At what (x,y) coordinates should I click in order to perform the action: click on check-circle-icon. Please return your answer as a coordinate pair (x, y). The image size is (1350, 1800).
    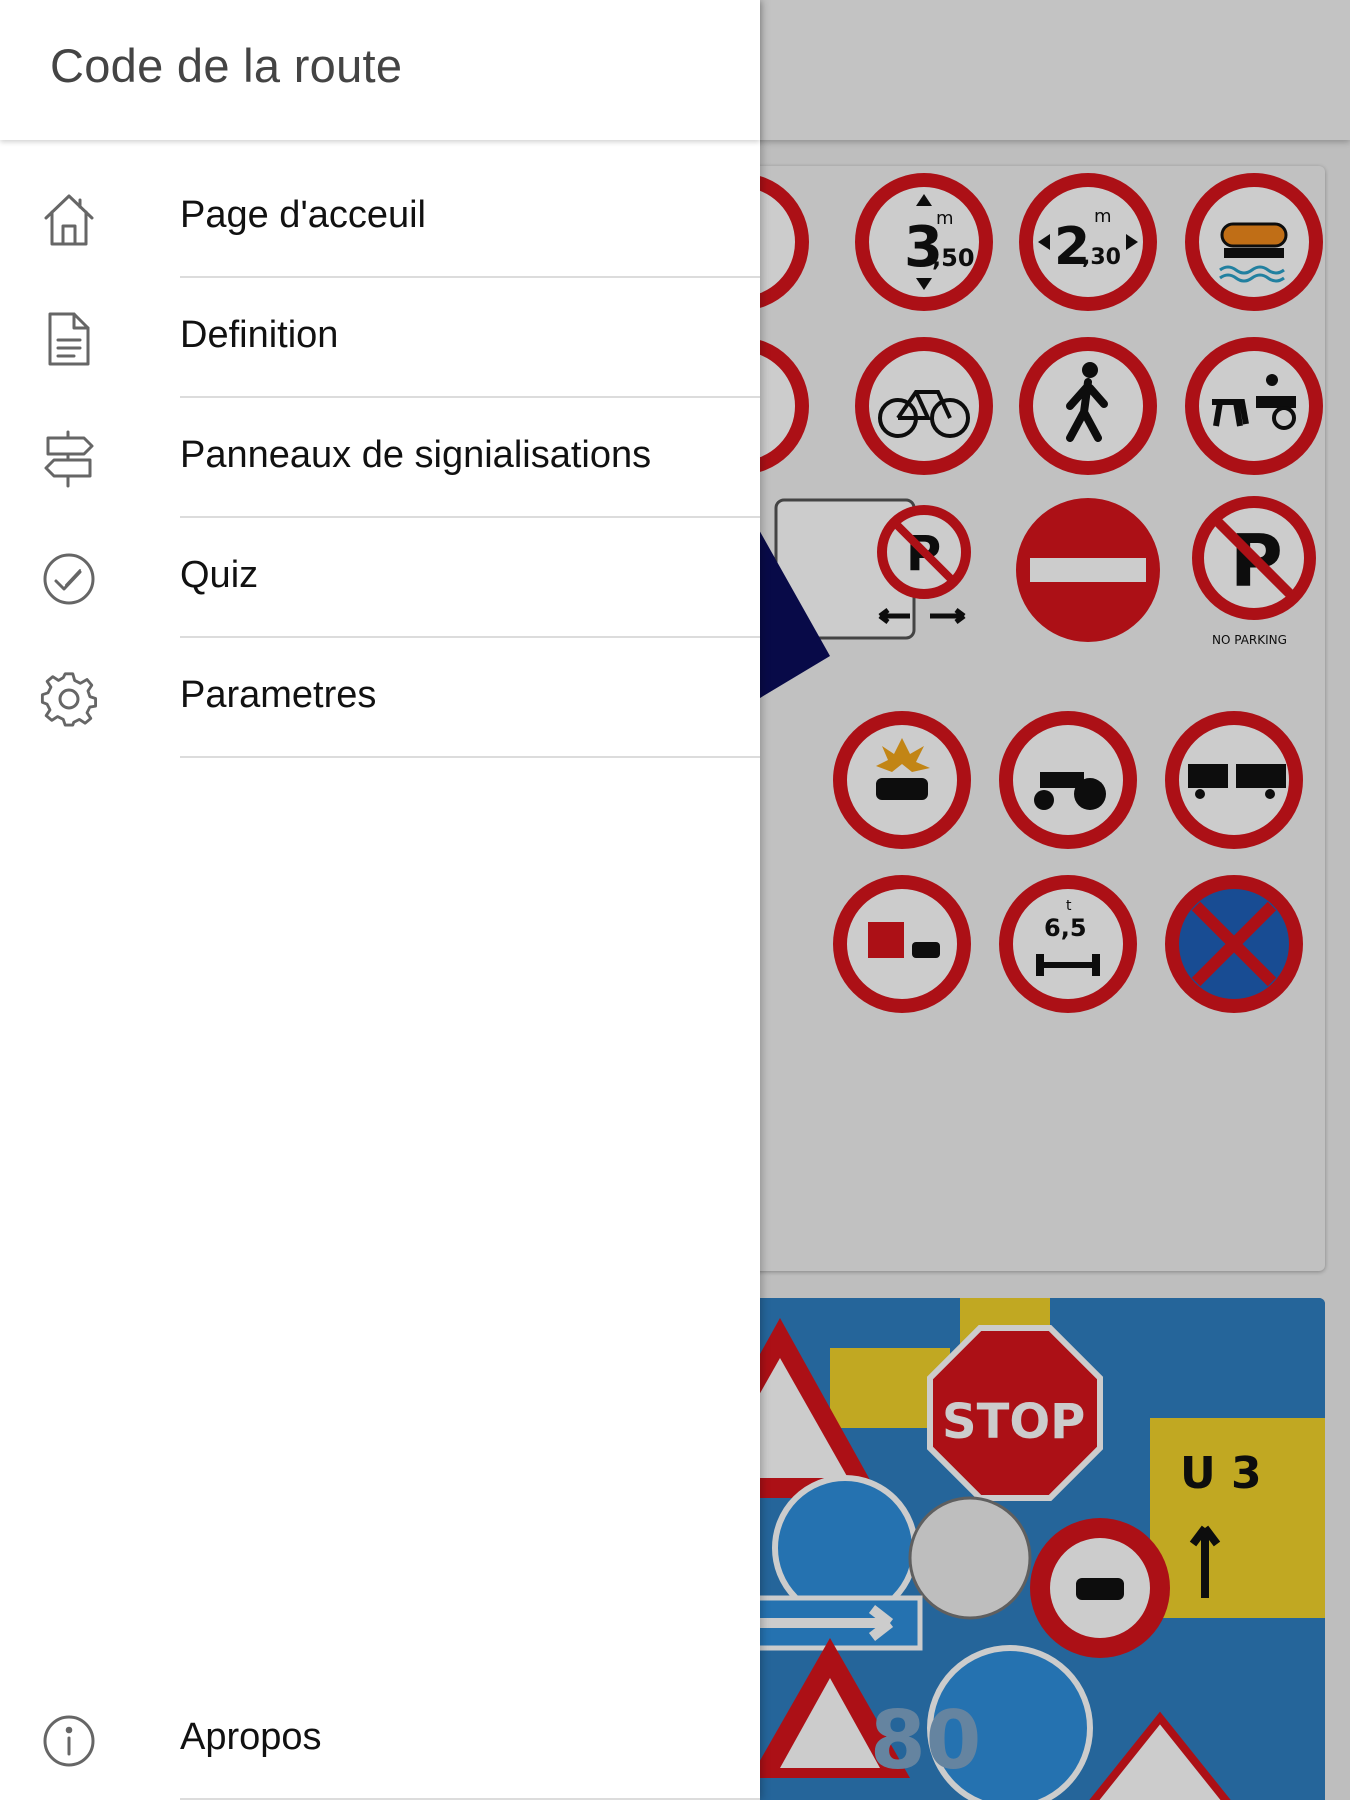
    Looking at the image, I should click on (69, 579).